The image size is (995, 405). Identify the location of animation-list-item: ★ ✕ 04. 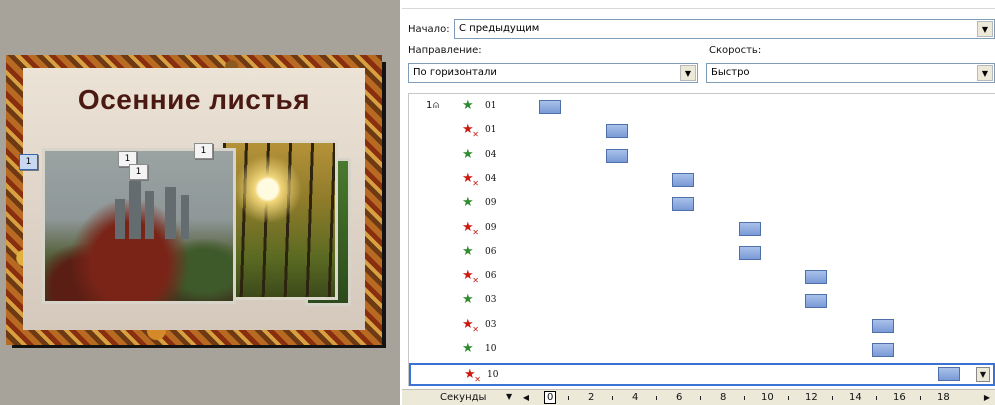
(702, 180).